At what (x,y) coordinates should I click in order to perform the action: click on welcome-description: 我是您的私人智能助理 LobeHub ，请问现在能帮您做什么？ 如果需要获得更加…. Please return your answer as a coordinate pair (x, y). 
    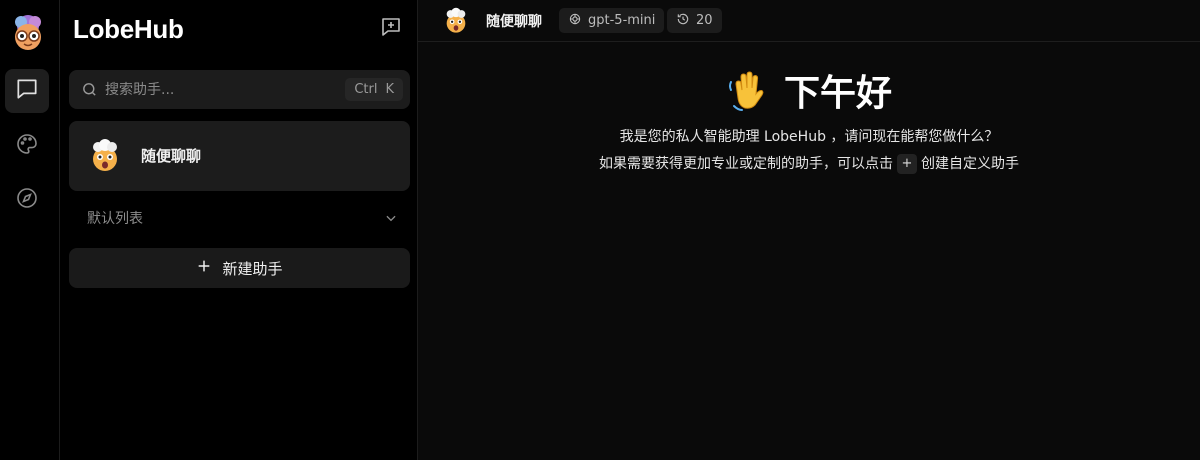
    Looking at the image, I should click on (809, 151).